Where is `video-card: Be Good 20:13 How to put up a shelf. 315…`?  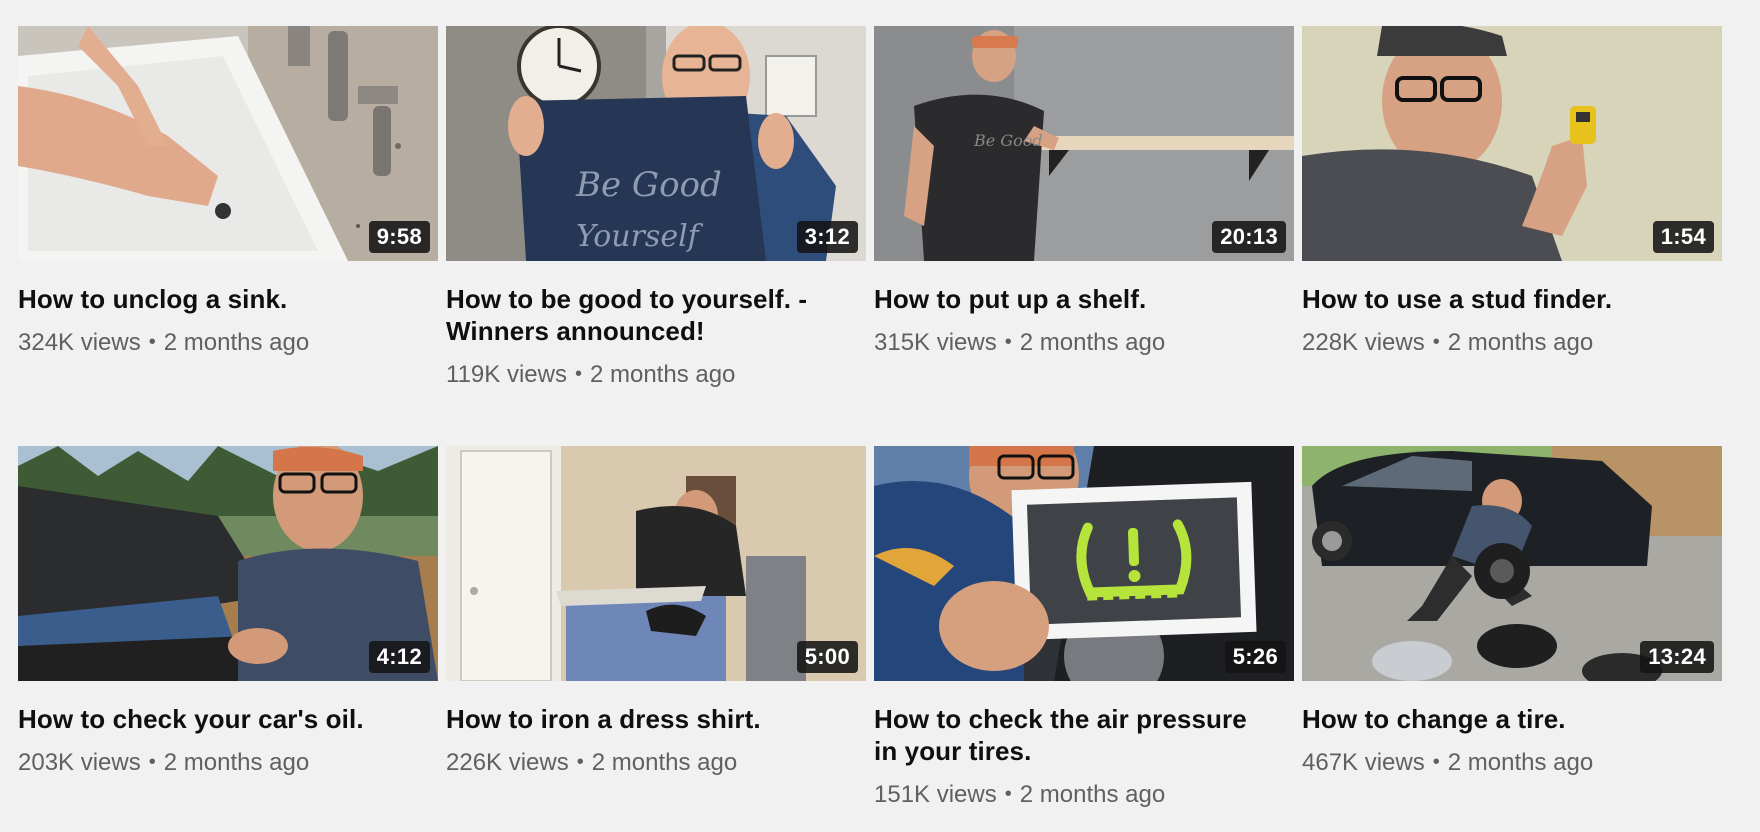 video-card: Be Good 20:13 How to put up a shelf. 315… is located at coordinates (1084, 236).